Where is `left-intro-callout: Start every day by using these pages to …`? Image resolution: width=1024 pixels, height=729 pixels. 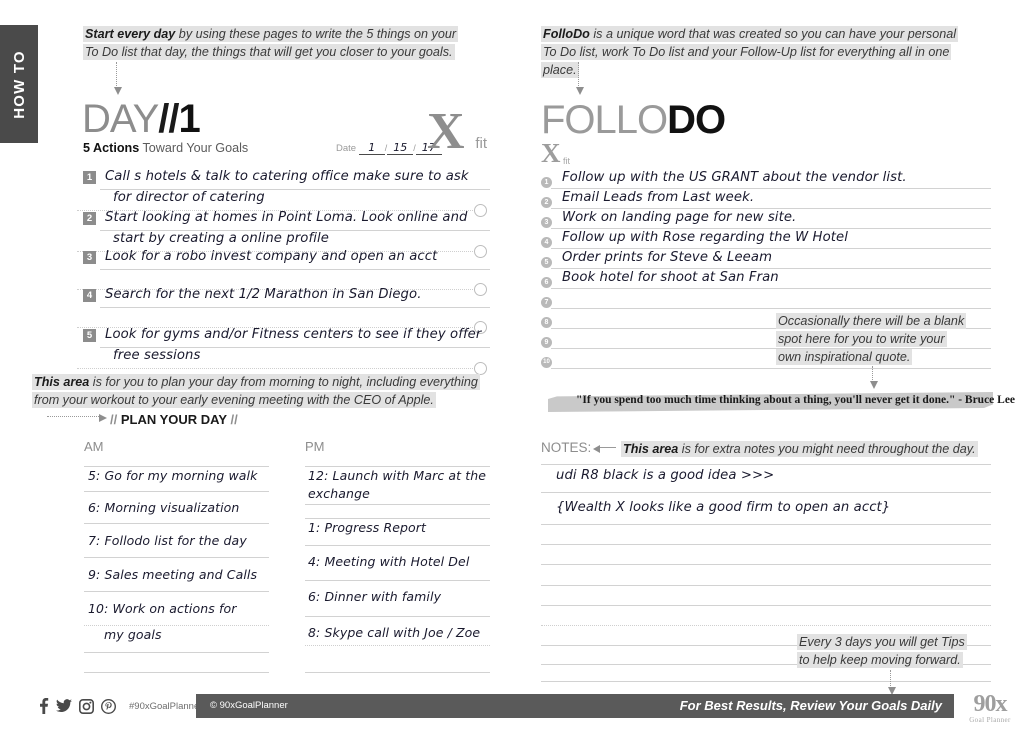 left-intro-callout: Start every day by using these pages to … is located at coordinates (272, 43).